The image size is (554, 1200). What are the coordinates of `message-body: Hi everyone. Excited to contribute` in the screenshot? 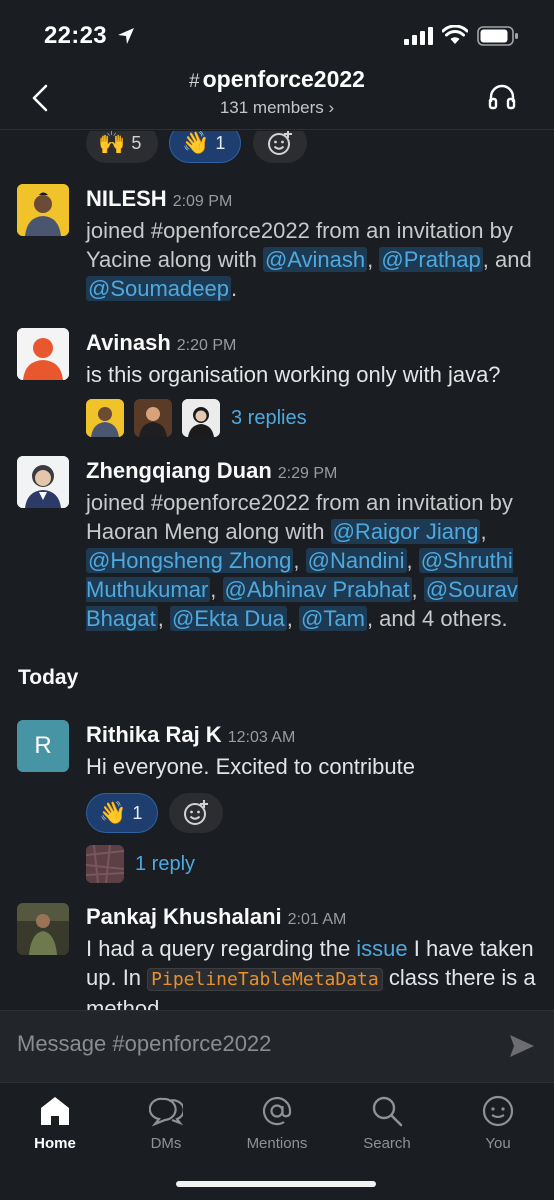 It's located at (250, 766).